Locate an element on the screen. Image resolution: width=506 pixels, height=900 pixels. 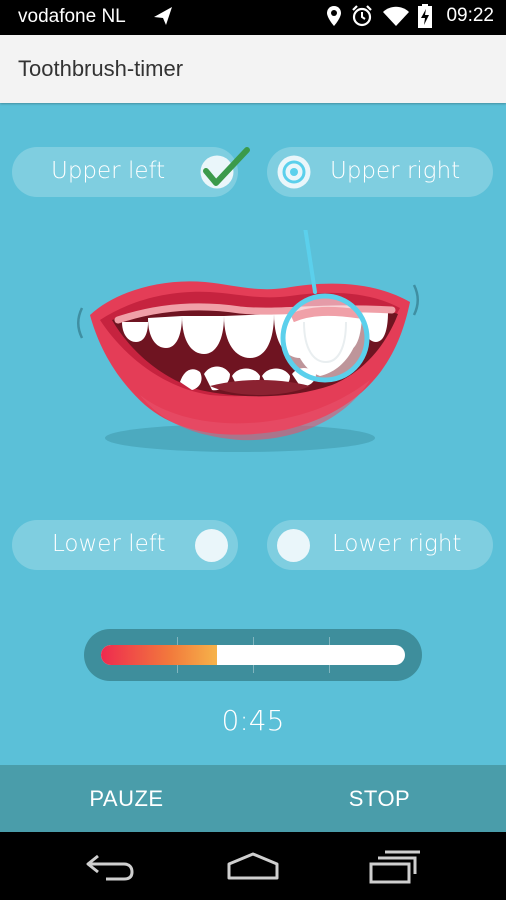
navigation-bar is located at coordinates (253, 866).